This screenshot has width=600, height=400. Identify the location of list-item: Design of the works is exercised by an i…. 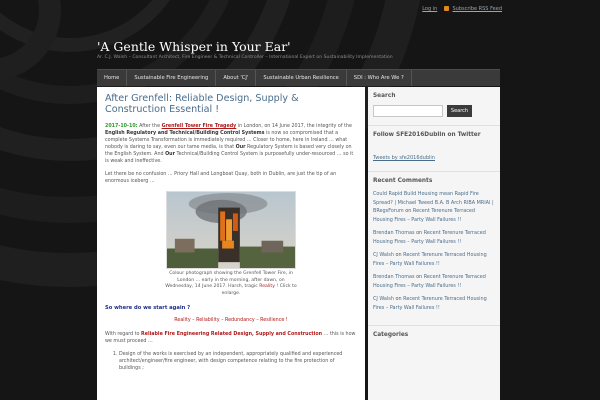
(238, 361).